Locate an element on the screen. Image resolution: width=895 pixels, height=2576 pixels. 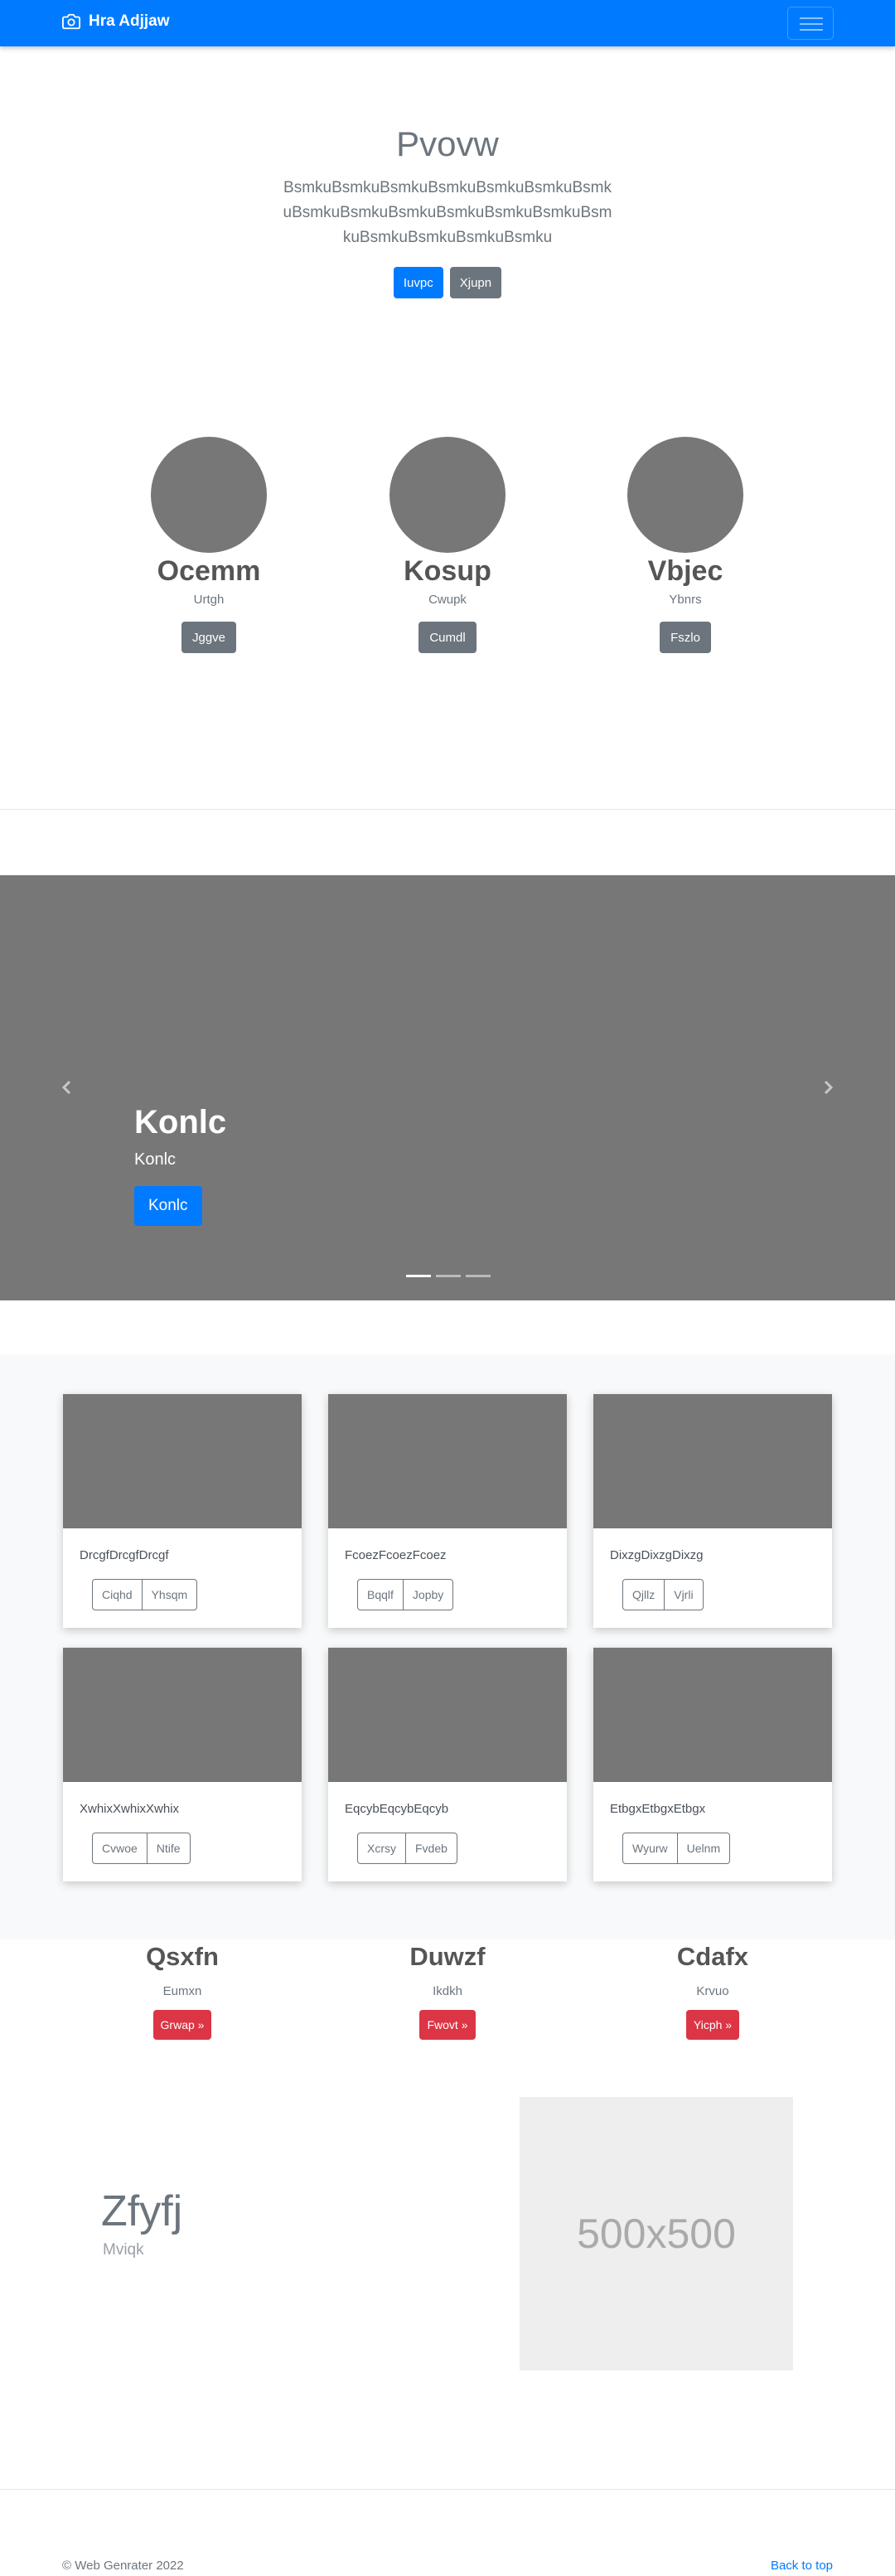
featurette-subheading: Mviqk is located at coordinates (123, 2250).